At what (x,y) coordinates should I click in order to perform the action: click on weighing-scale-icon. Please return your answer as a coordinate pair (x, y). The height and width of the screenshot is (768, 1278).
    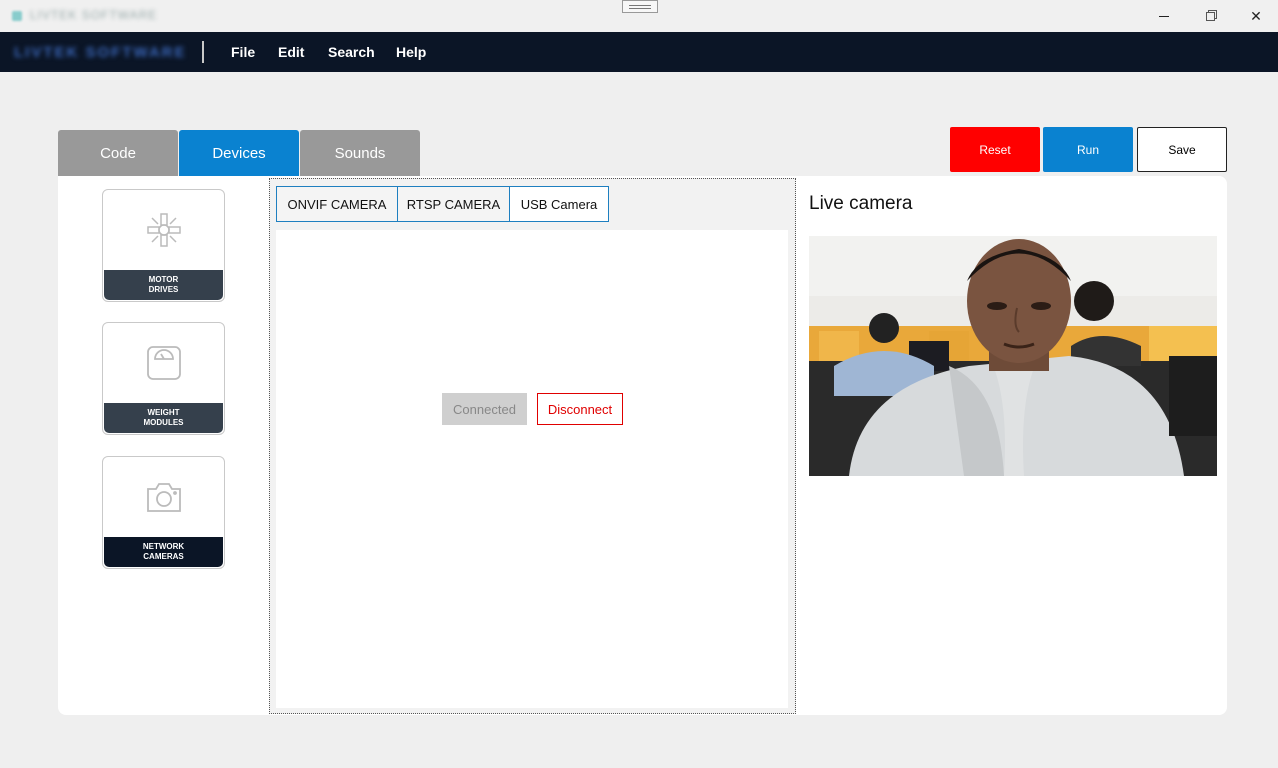
    Looking at the image, I should click on (164, 363).